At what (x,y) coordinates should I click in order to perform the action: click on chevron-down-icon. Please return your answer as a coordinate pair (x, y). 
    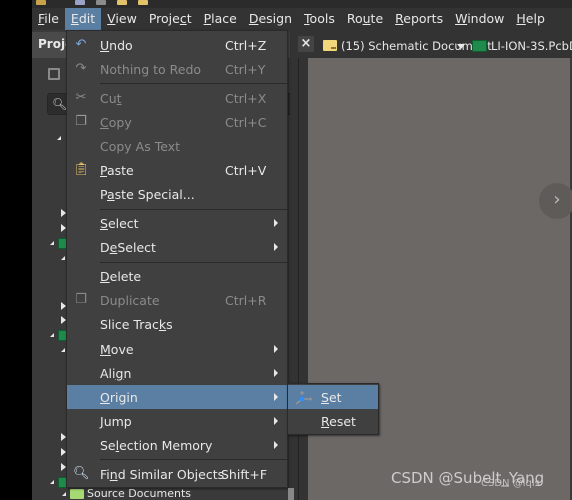
    Looking at the image, I should click on (461, 46).